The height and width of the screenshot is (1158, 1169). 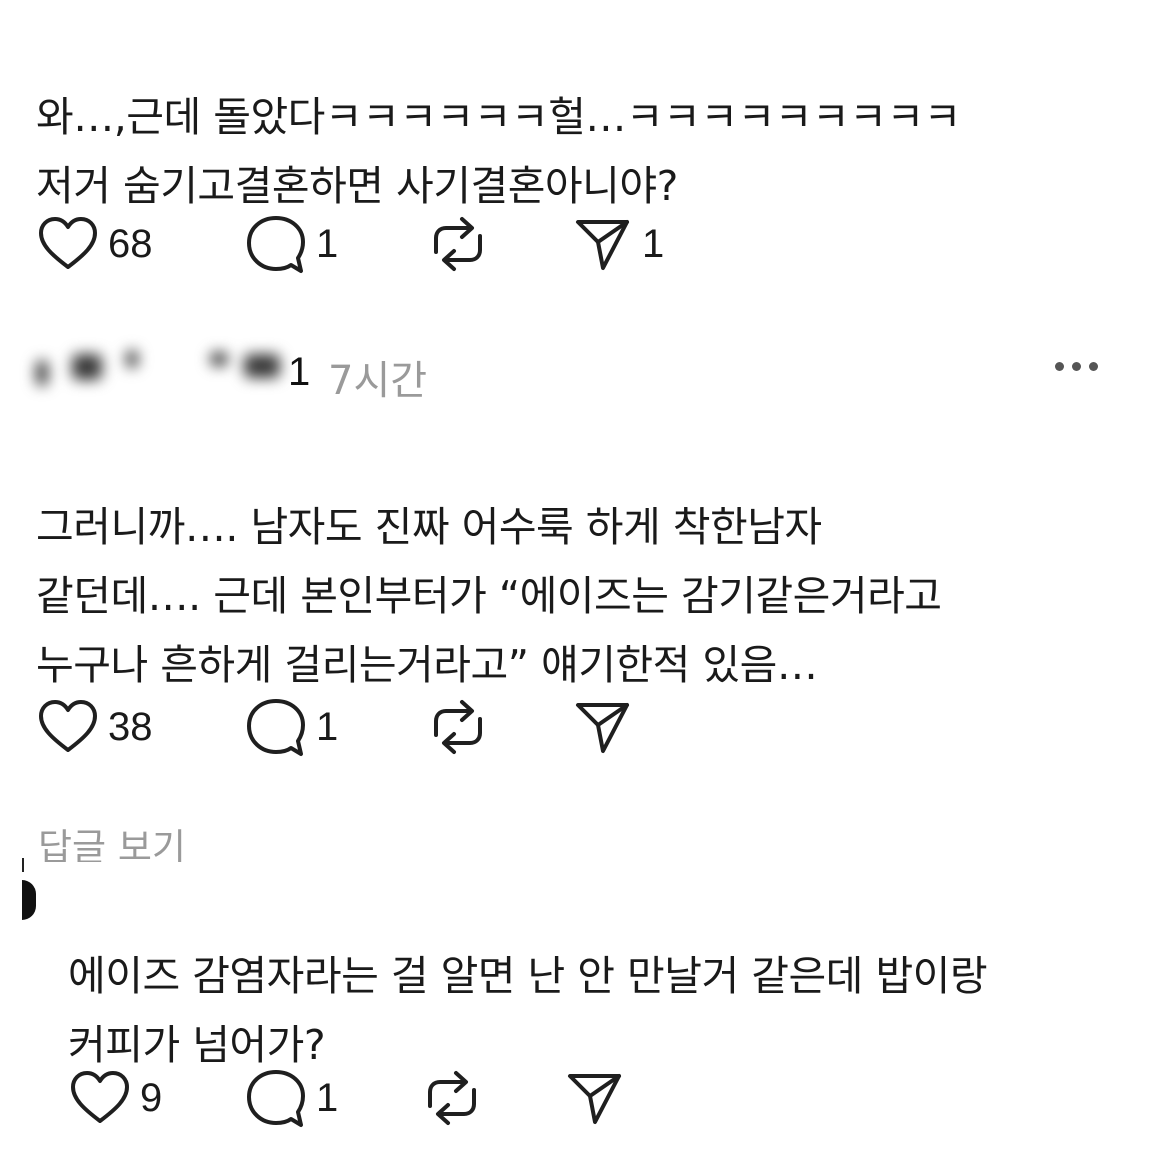 I want to click on post-1-line-1: 와…,근데 돌았다ㅋㅋㅋㅋㅋㅋ헐…ㅋㅋㅋㅋㅋㅋㅋㅋㅋ, so click(x=498, y=117).